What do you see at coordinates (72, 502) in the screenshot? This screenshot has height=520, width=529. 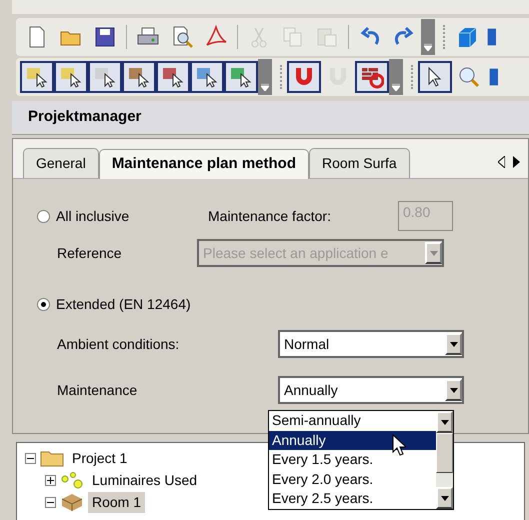 I see `box-icon` at bounding box center [72, 502].